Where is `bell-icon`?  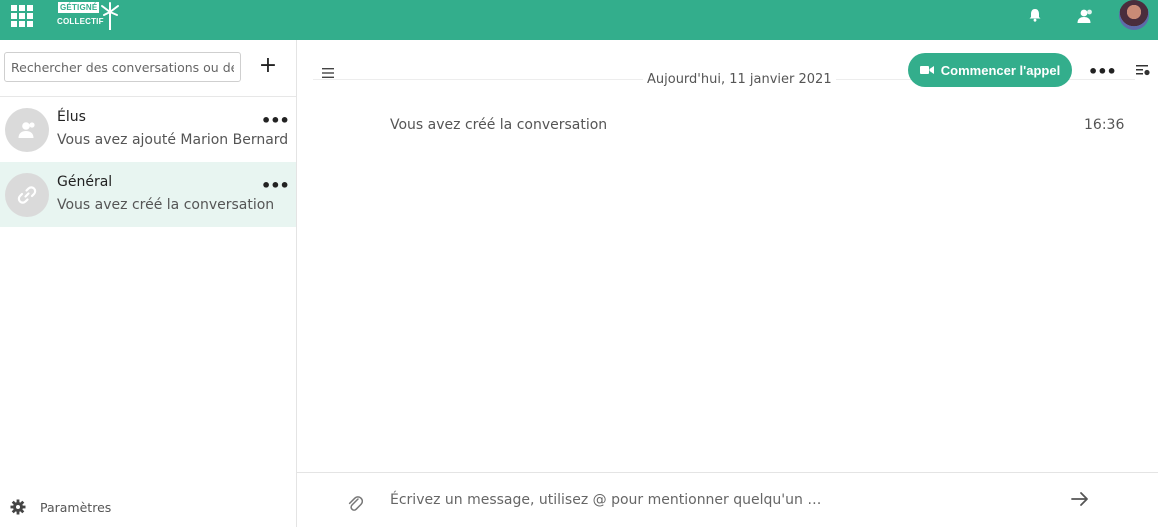
bell-icon is located at coordinates (1035, 15).